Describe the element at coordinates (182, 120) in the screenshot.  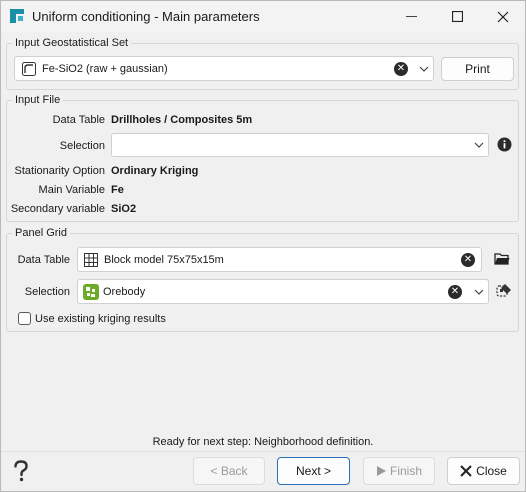
I see `input-data-table-value: Drillholes / Composites 5m` at that location.